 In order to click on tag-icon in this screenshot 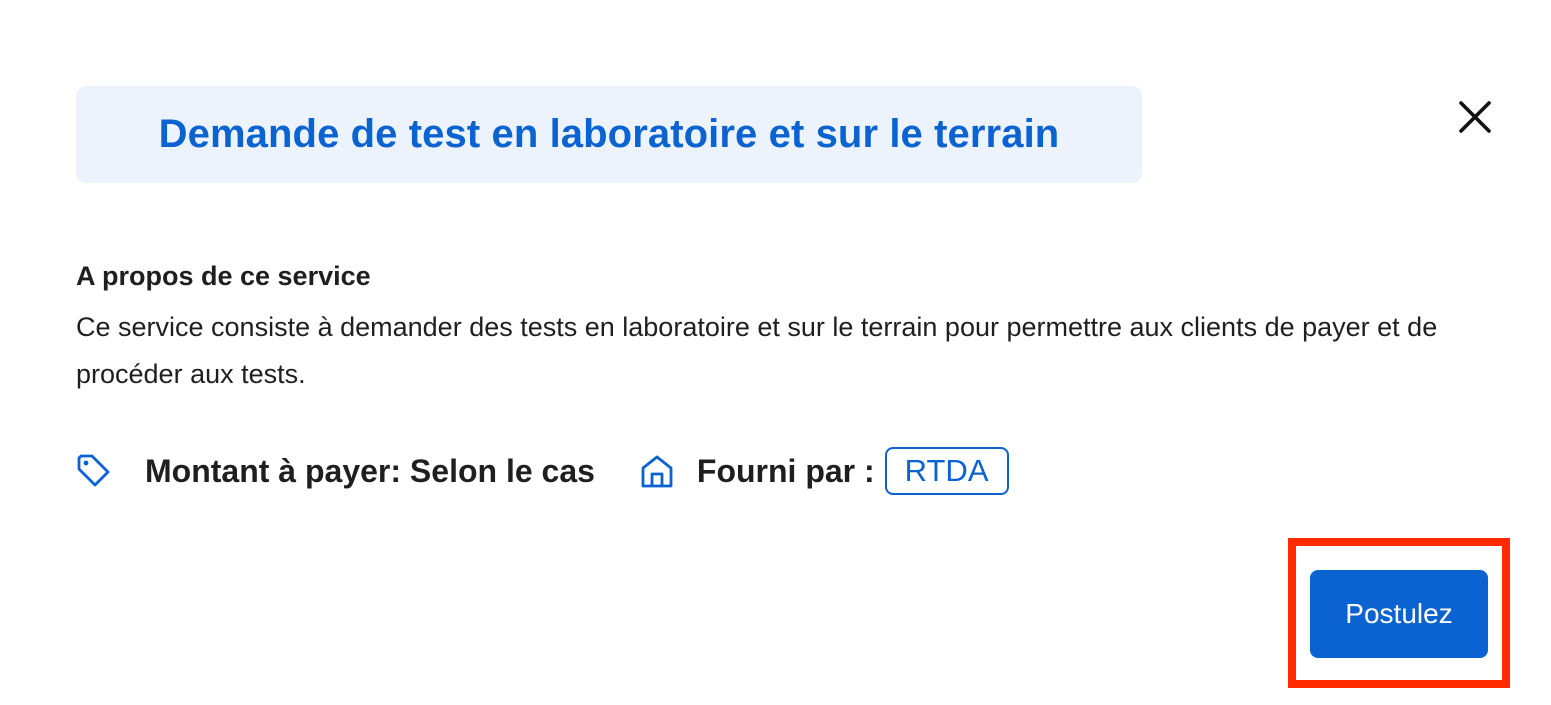, I will do `click(94, 471)`.